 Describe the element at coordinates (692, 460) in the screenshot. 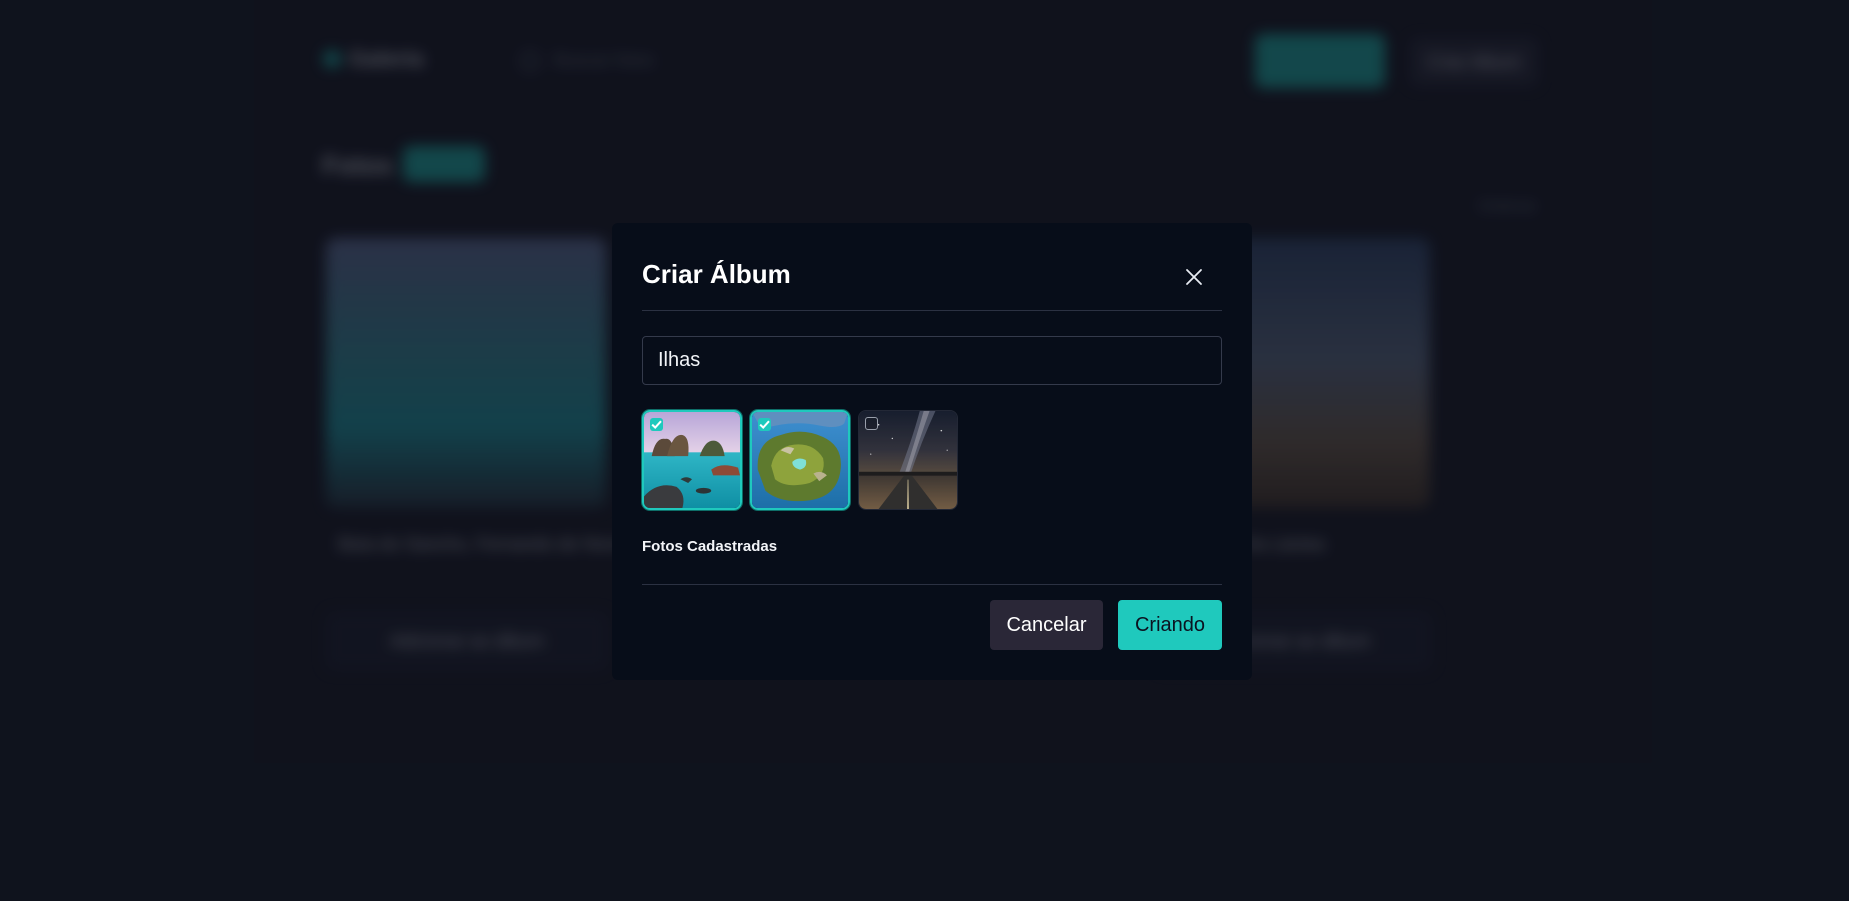

I see `photo-islands-rocks` at that location.